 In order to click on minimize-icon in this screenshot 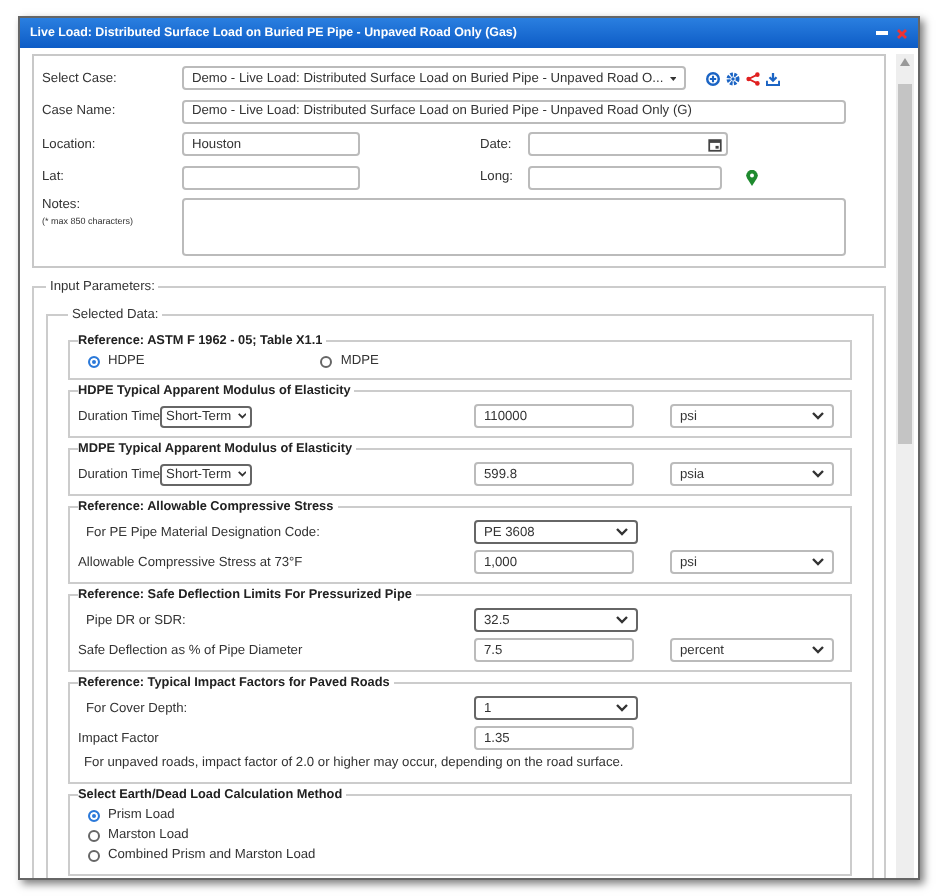, I will do `click(882, 33)`.